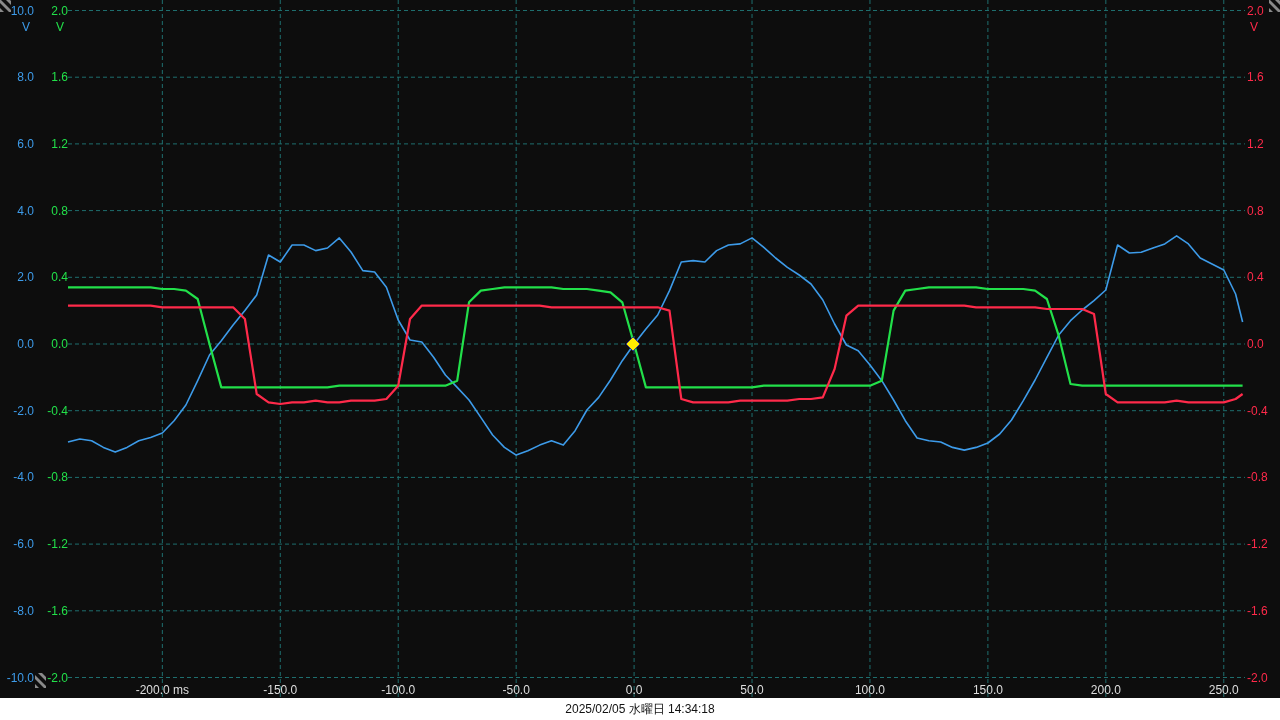 The height and width of the screenshot is (720, 1280). I want to click on x-tick-label: 200.0, so click(1105, 690).